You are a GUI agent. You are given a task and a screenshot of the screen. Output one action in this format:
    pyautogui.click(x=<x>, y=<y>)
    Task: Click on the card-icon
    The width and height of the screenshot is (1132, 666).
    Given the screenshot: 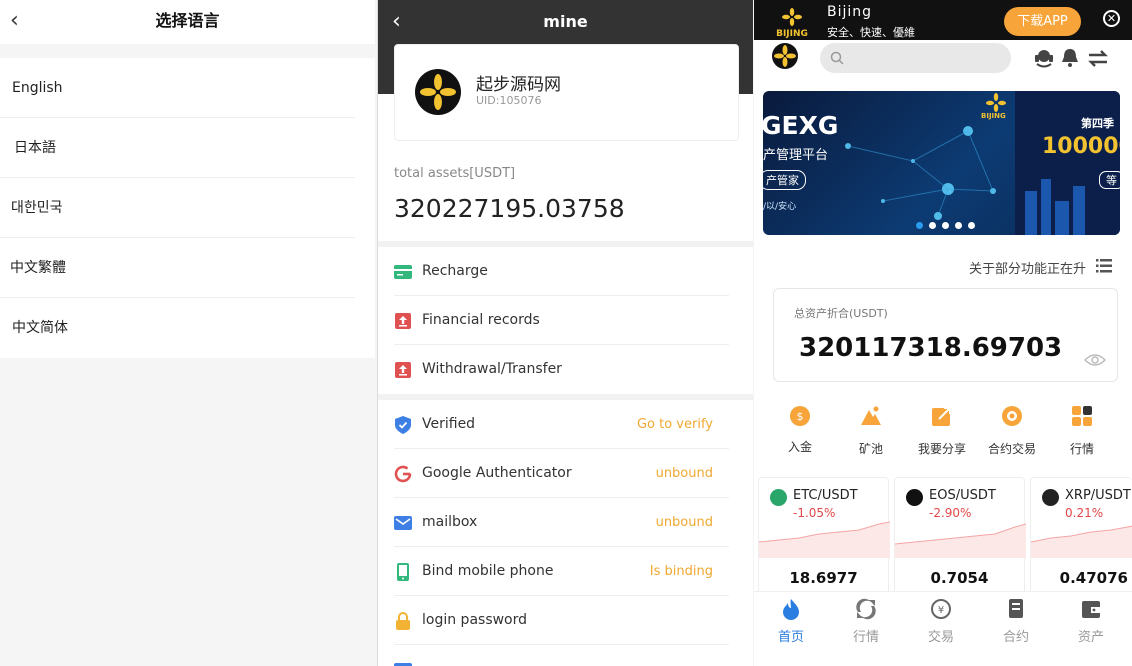 What is the action you would take?
    pyautogui.click(x=403, y=272)
    